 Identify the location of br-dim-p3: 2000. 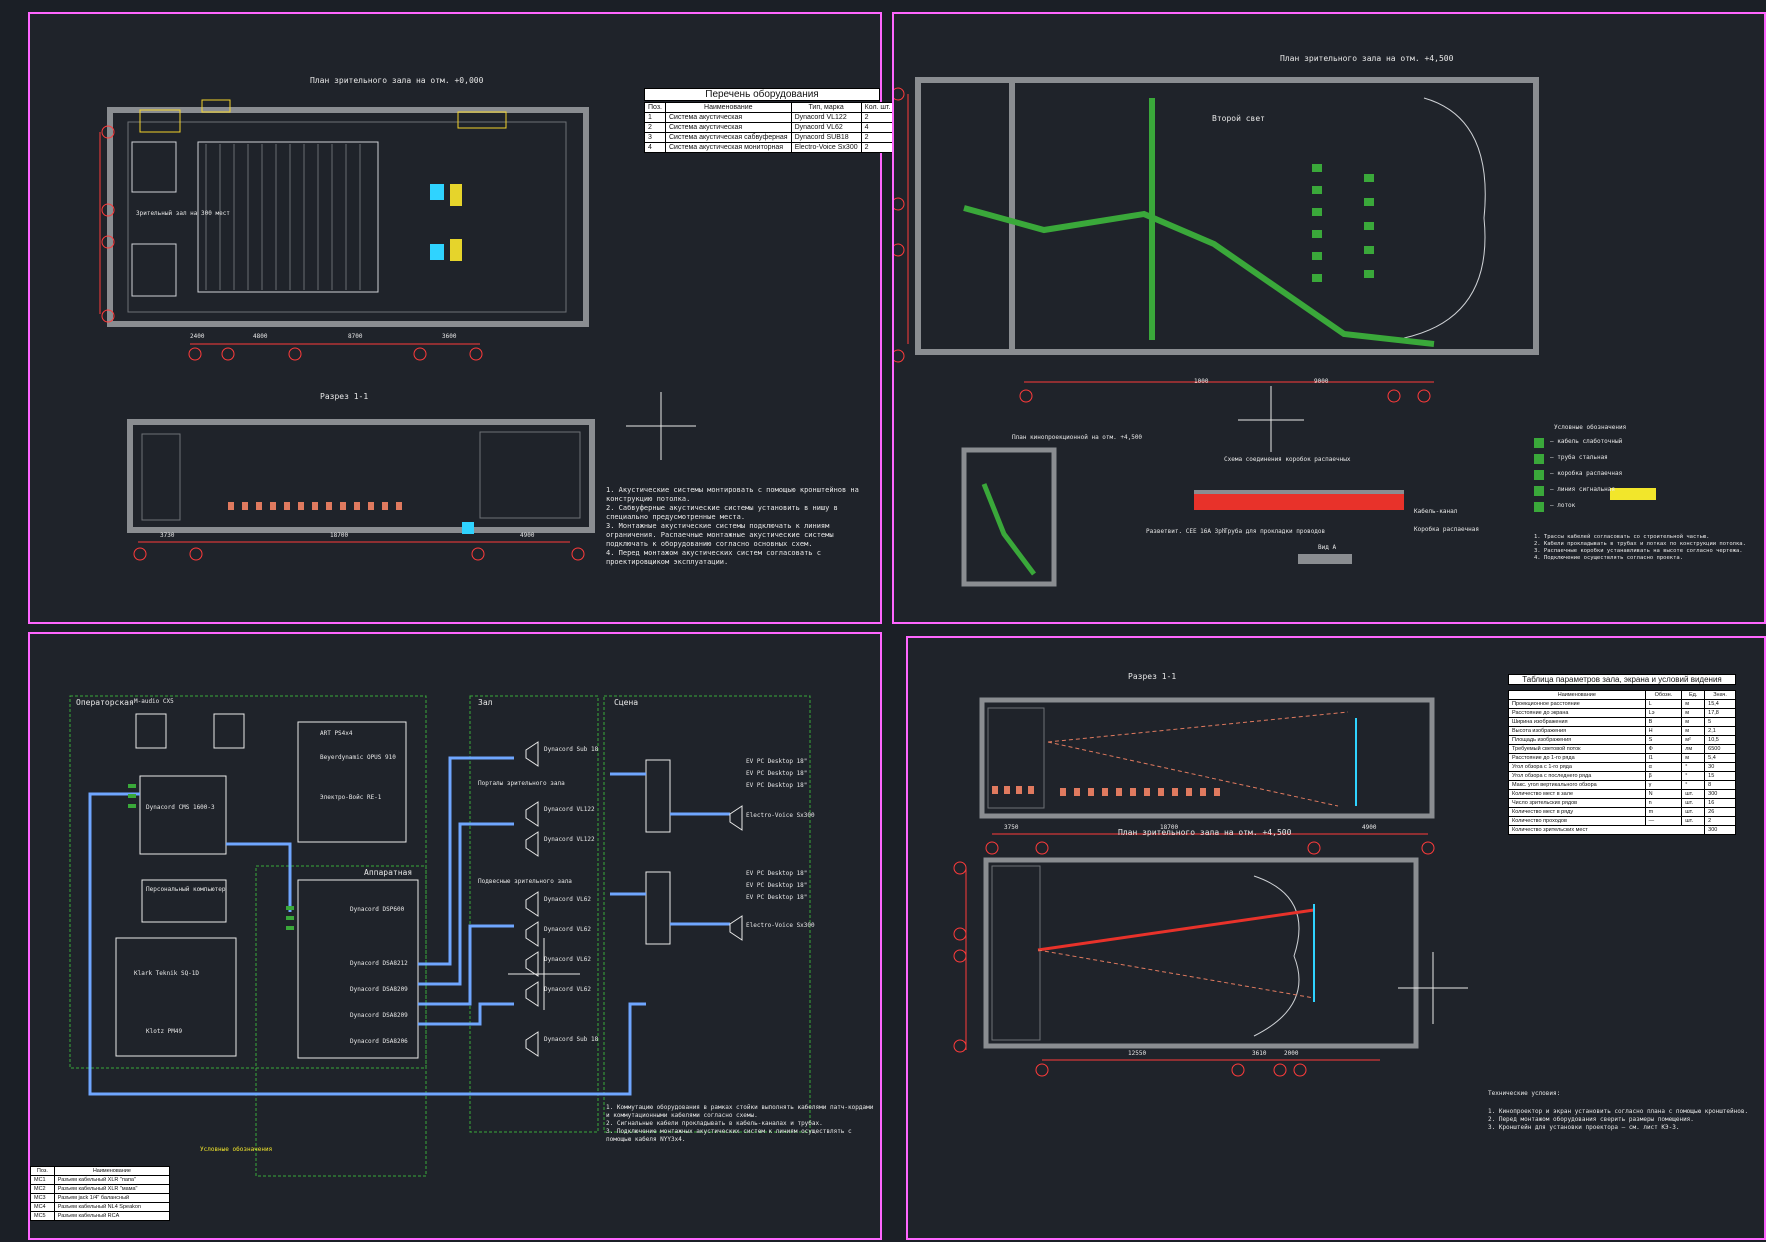
(1291, 1053).